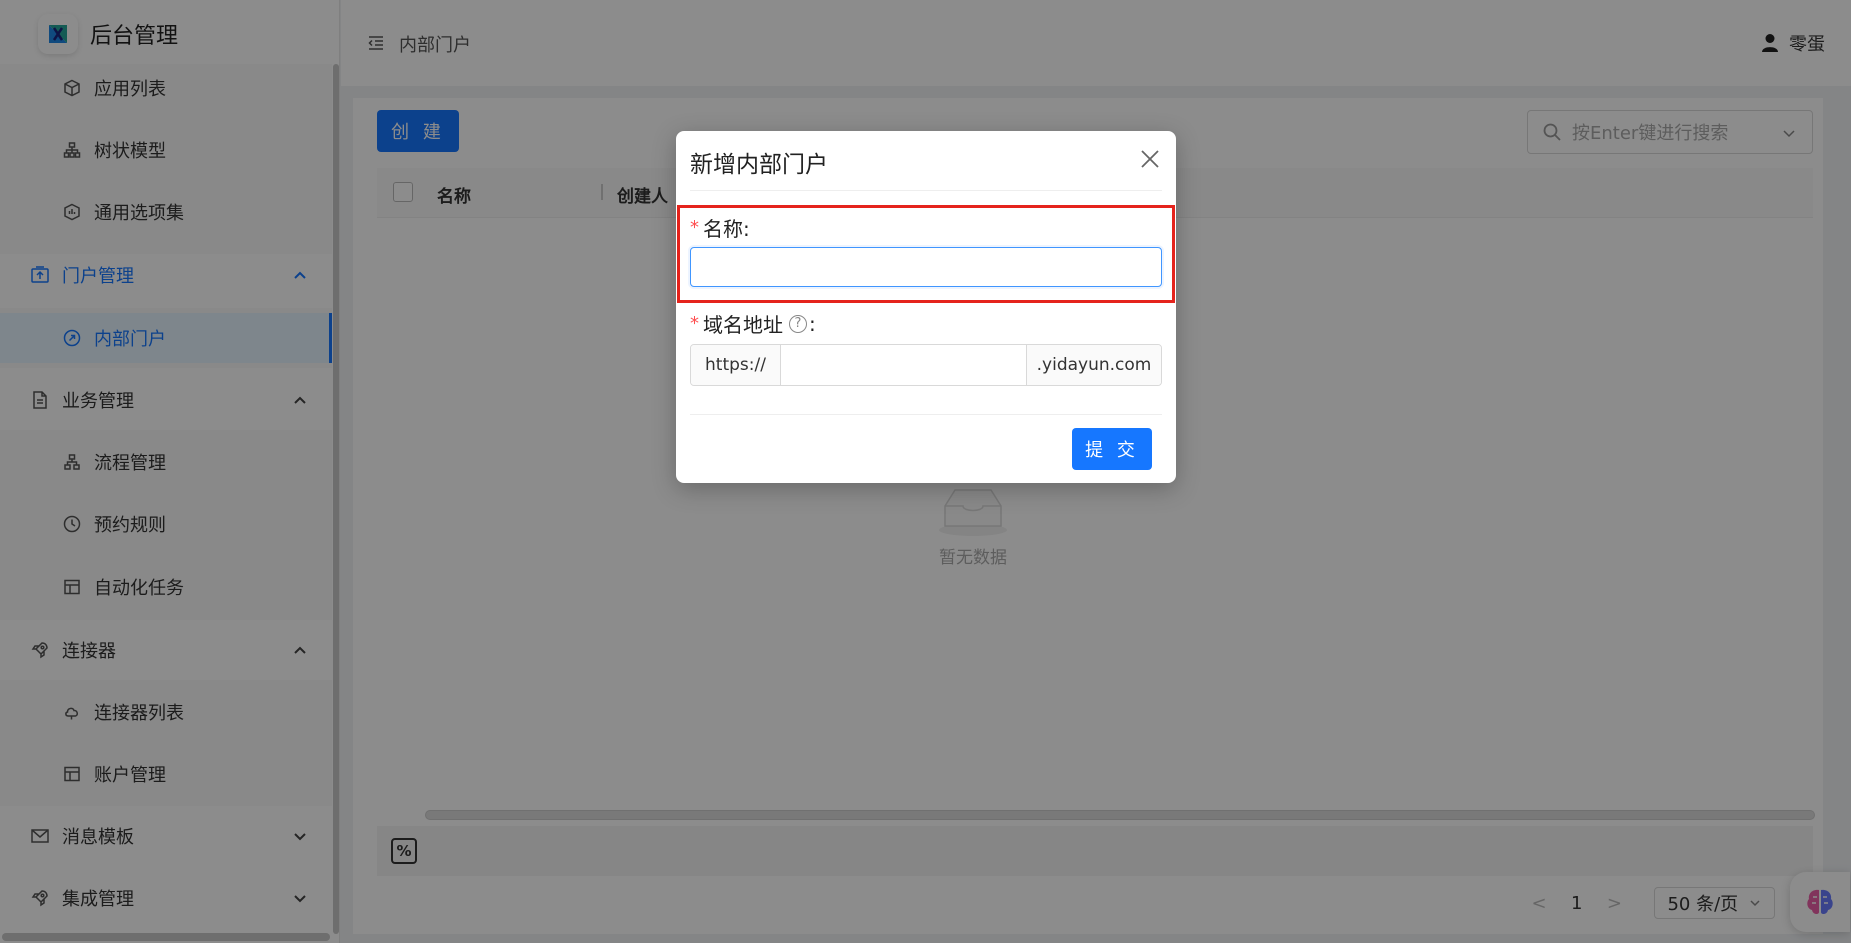 The width and height of the screenshot is (1851, 943). I want to click on close-icon, so click(1150, 159).